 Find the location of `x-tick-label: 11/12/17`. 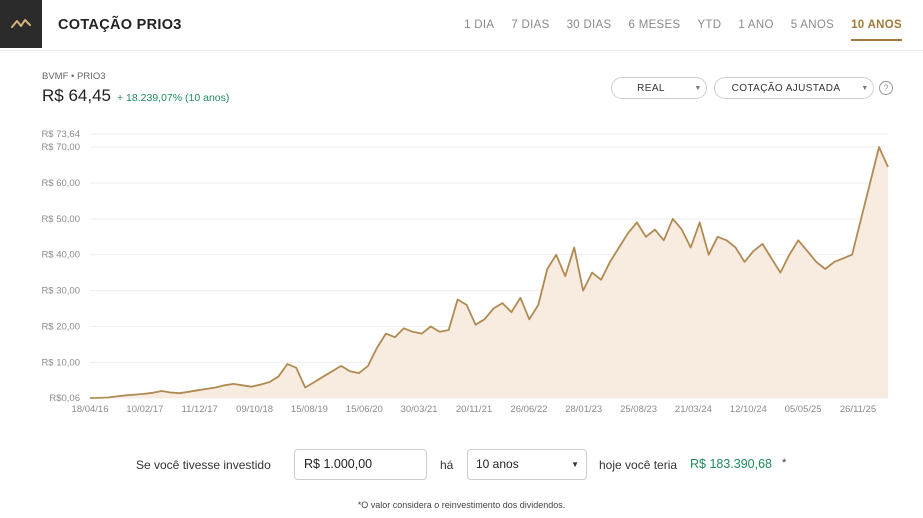

x-tick-label: 11/12/17 is located at coordinates (200, 409).